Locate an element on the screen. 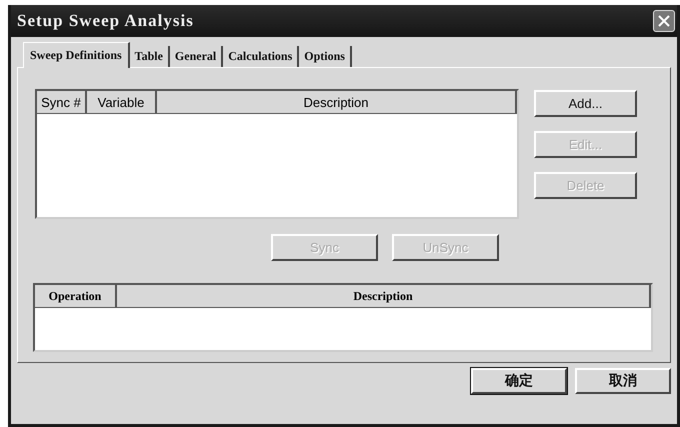  column-header: Operation is located at coordinates (76, 296).